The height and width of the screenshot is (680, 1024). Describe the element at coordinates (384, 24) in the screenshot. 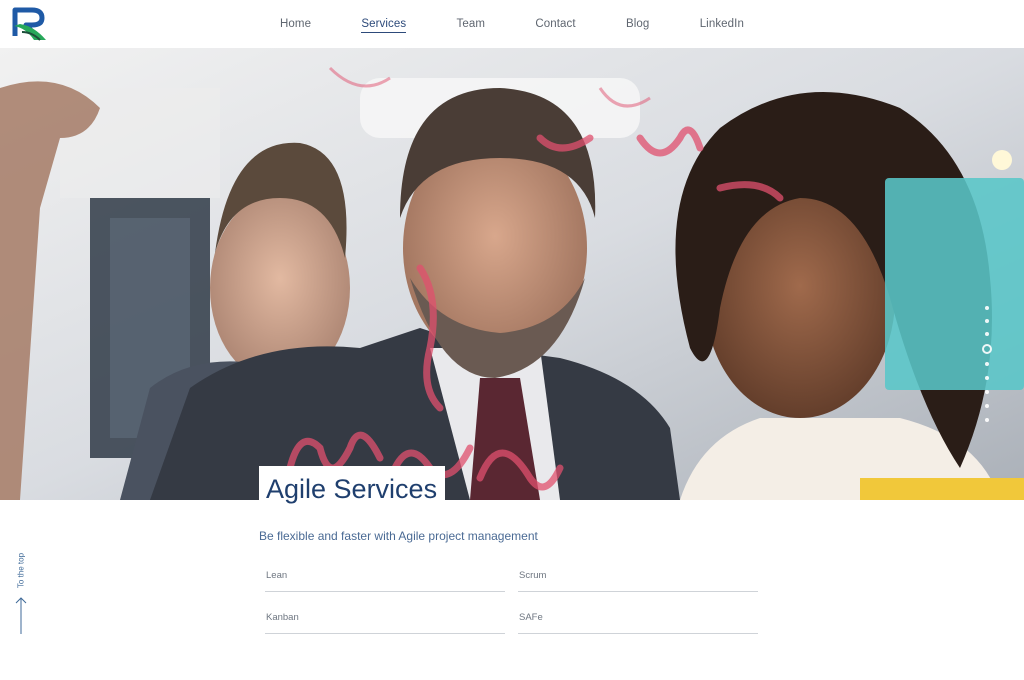

I see `nav-services: Services` at that location.